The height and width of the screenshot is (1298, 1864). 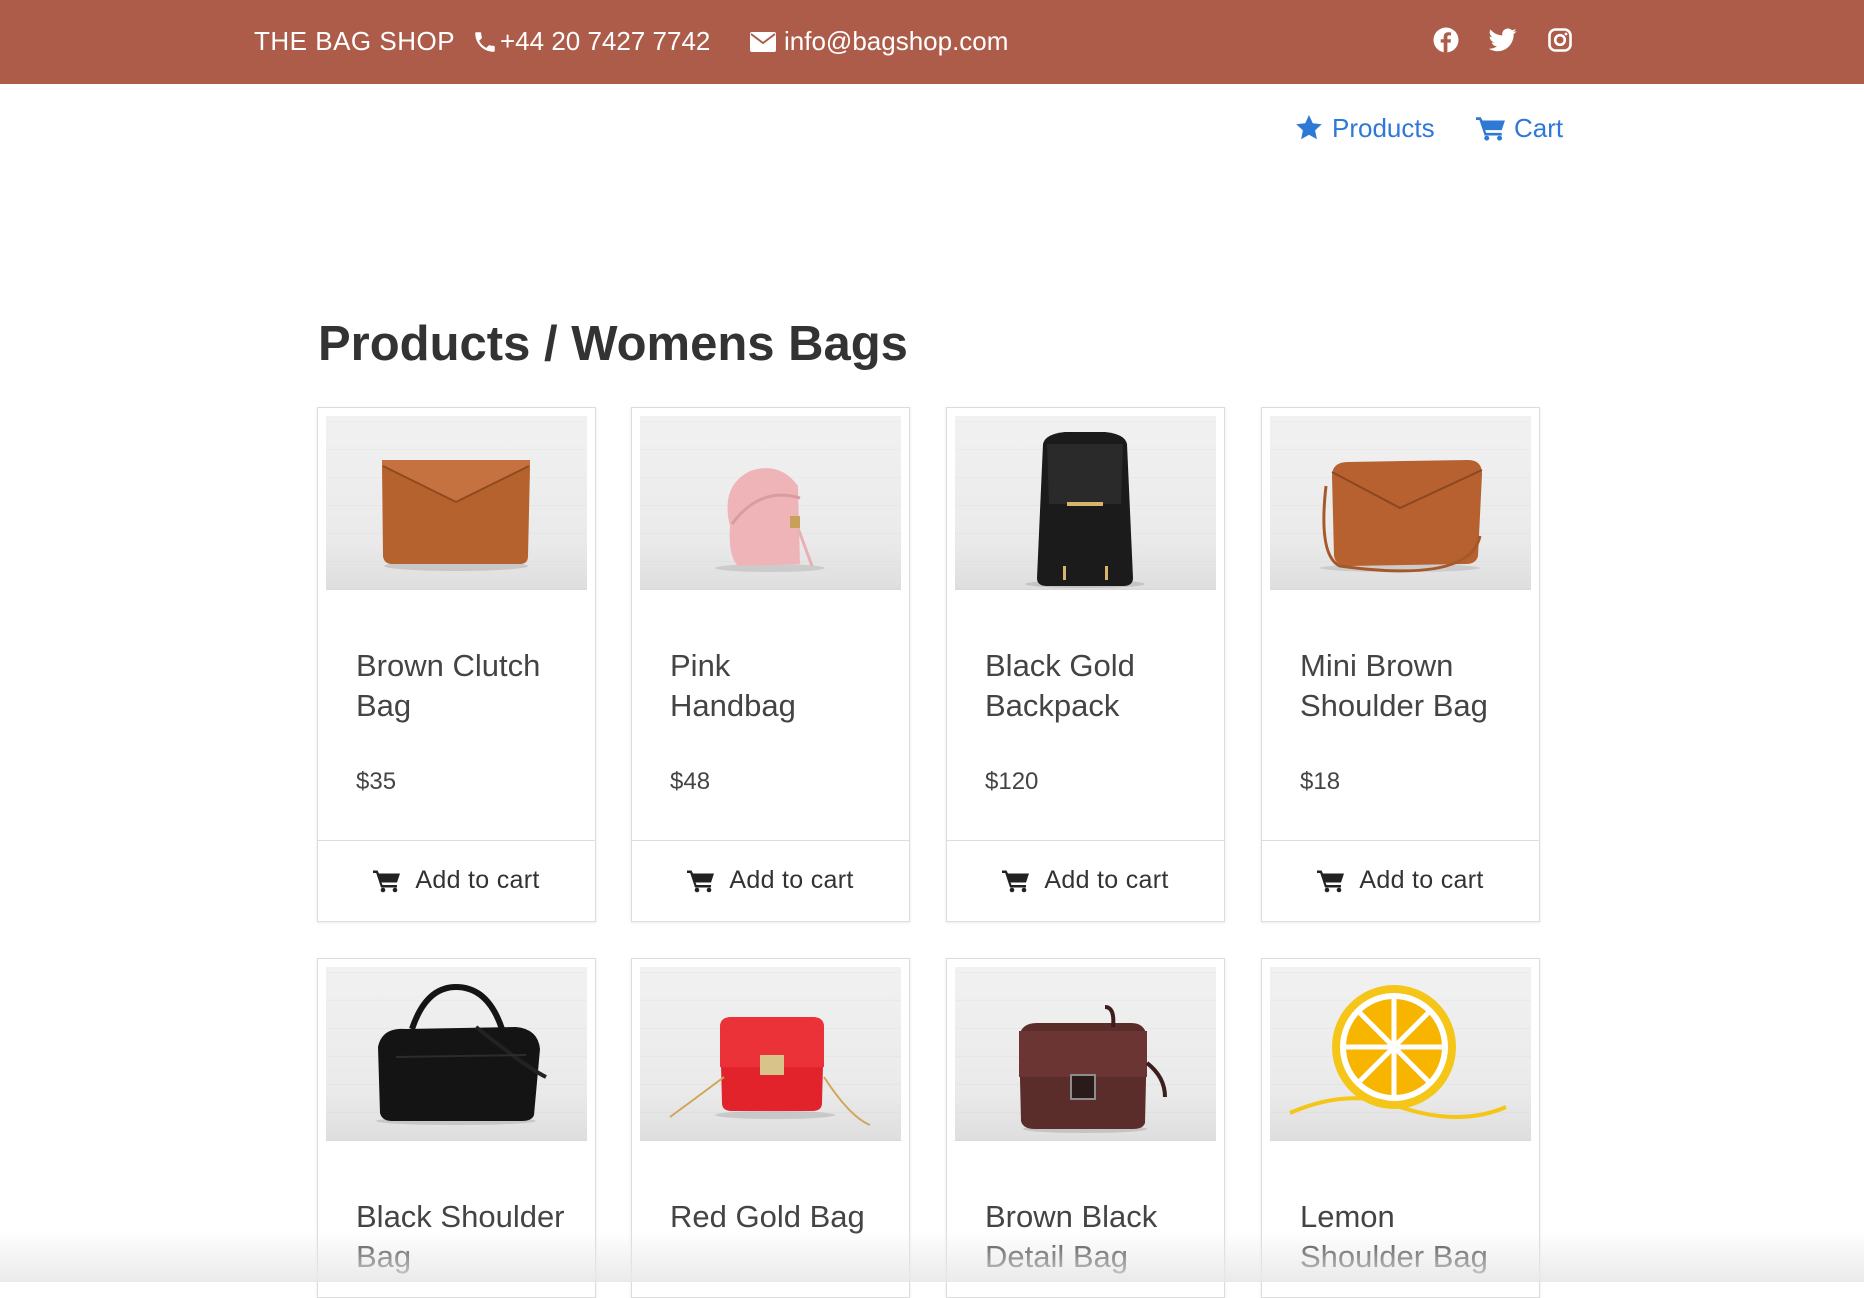 What do you see at coordinates (932, 1256) in the screenshot?
I see `page-bottom-shadow` at bounding box center [932, 1256].